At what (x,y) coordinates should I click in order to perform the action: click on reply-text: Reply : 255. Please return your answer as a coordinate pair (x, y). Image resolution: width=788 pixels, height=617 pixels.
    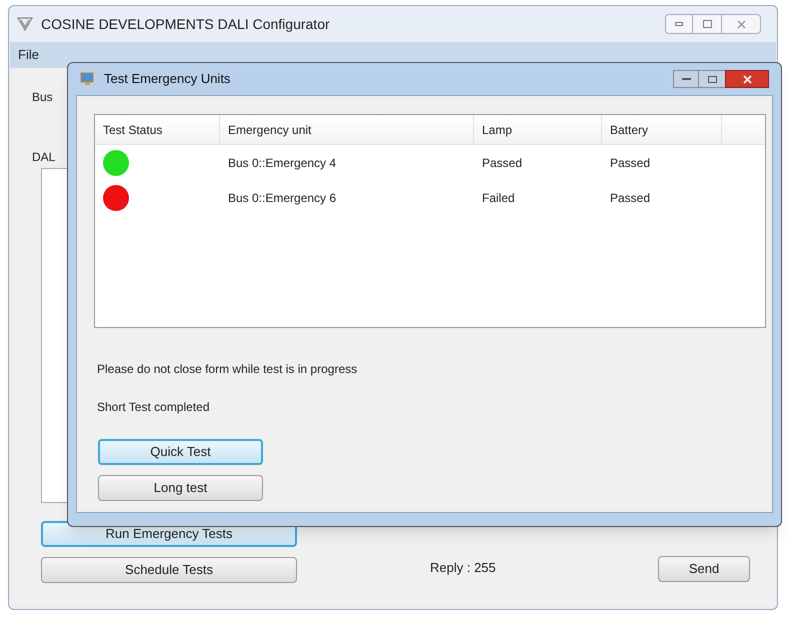
    Looking at the image, I should click on (463, 568).